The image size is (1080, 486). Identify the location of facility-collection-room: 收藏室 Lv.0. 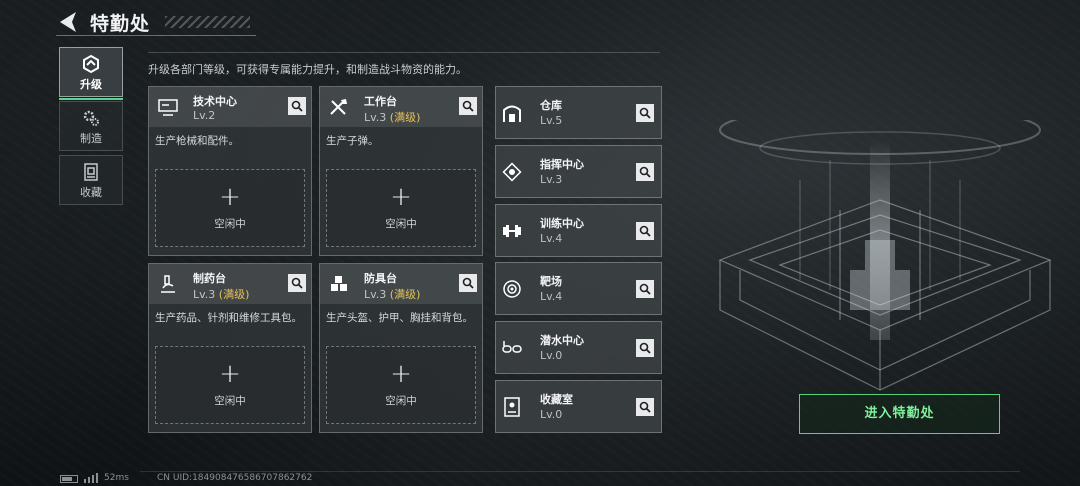
(578, 406).